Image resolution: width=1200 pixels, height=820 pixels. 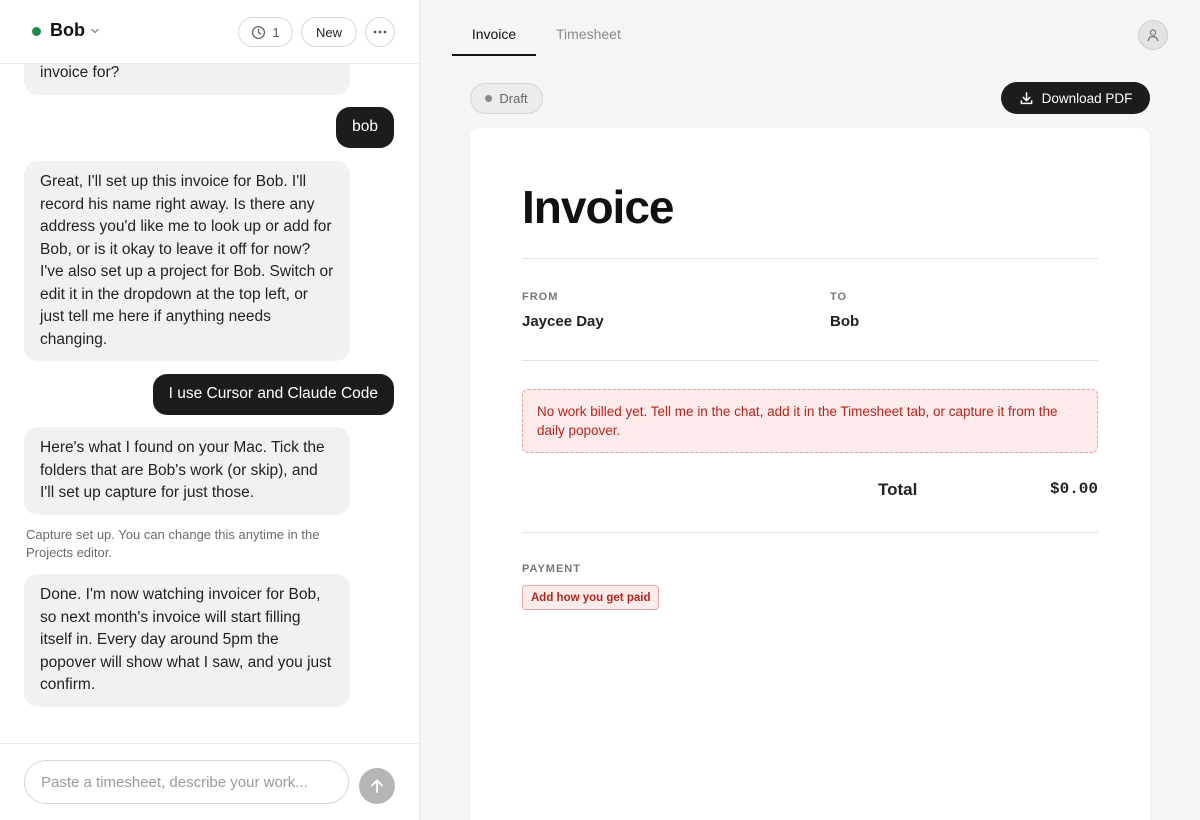 I want to click on add-payment-method-button: Add how you get paid, so click(x=591, y=597).